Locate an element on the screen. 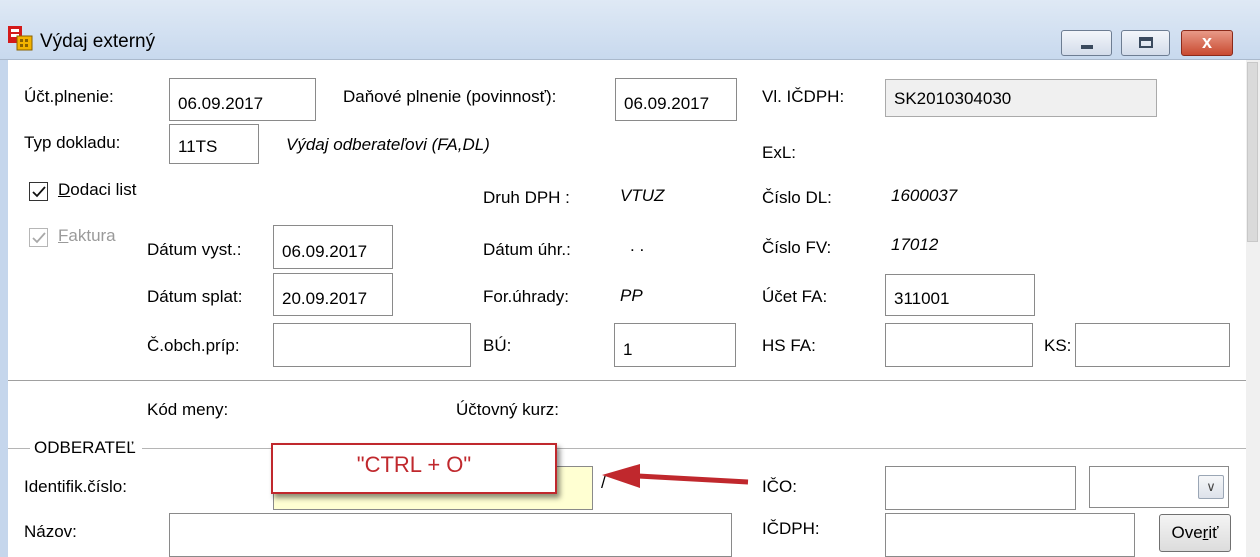 Image resolution: width=1260 pixels, height=557 pixels. druh-dph-value: VTUZ is located at coordinates (642, 195).